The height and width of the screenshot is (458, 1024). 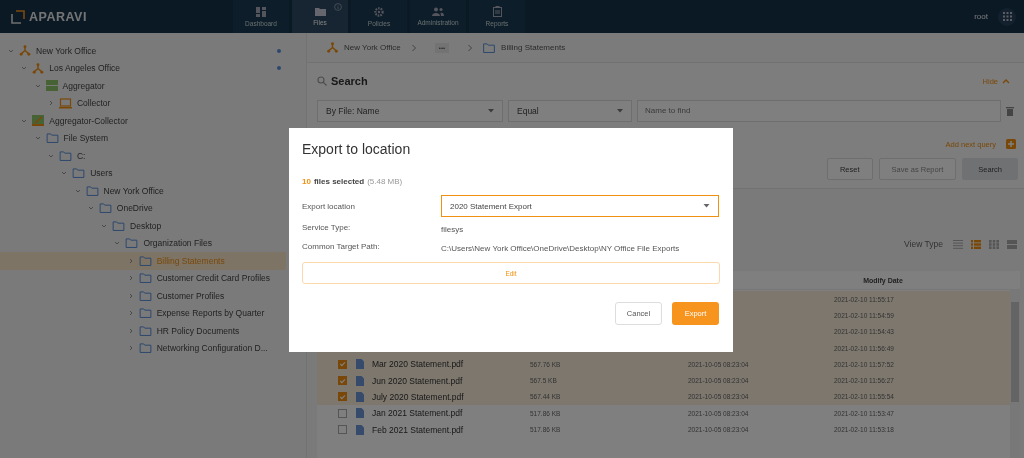 What do you see at coordinates (341, 246) in the screenshot?
I see `field-label: Common Target Path:` at bounding box center [341, 246].